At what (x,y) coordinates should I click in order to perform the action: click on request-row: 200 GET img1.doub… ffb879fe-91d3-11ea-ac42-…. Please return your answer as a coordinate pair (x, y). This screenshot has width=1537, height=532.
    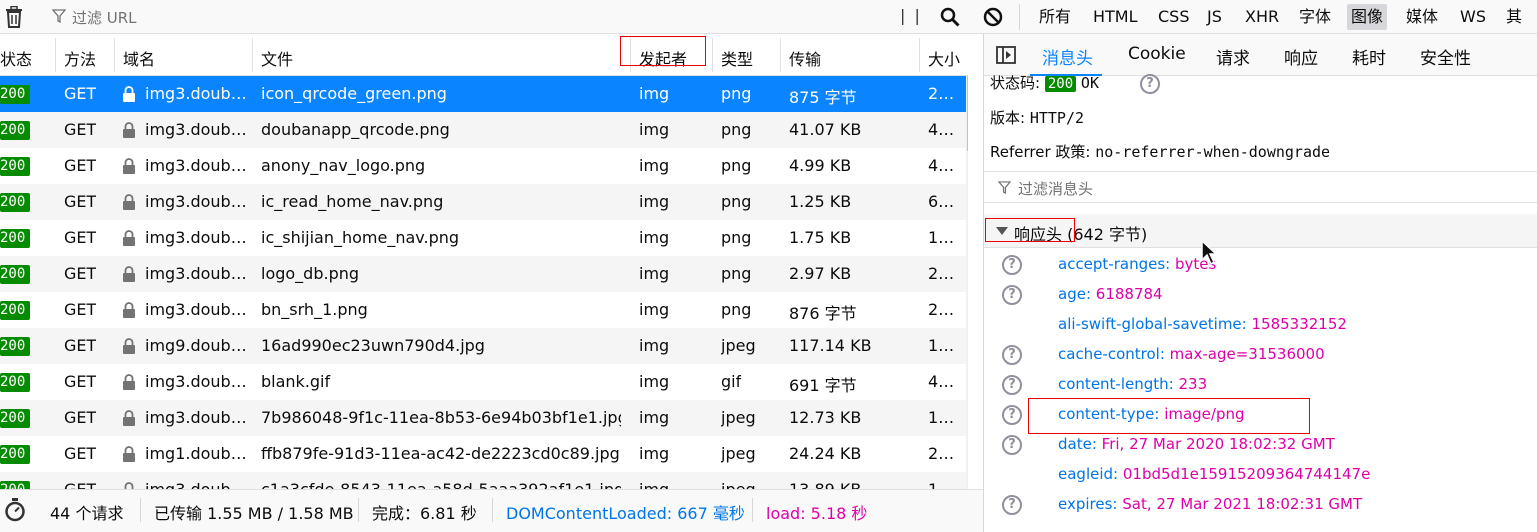
    Looking at the image, I should click on (483, 454).